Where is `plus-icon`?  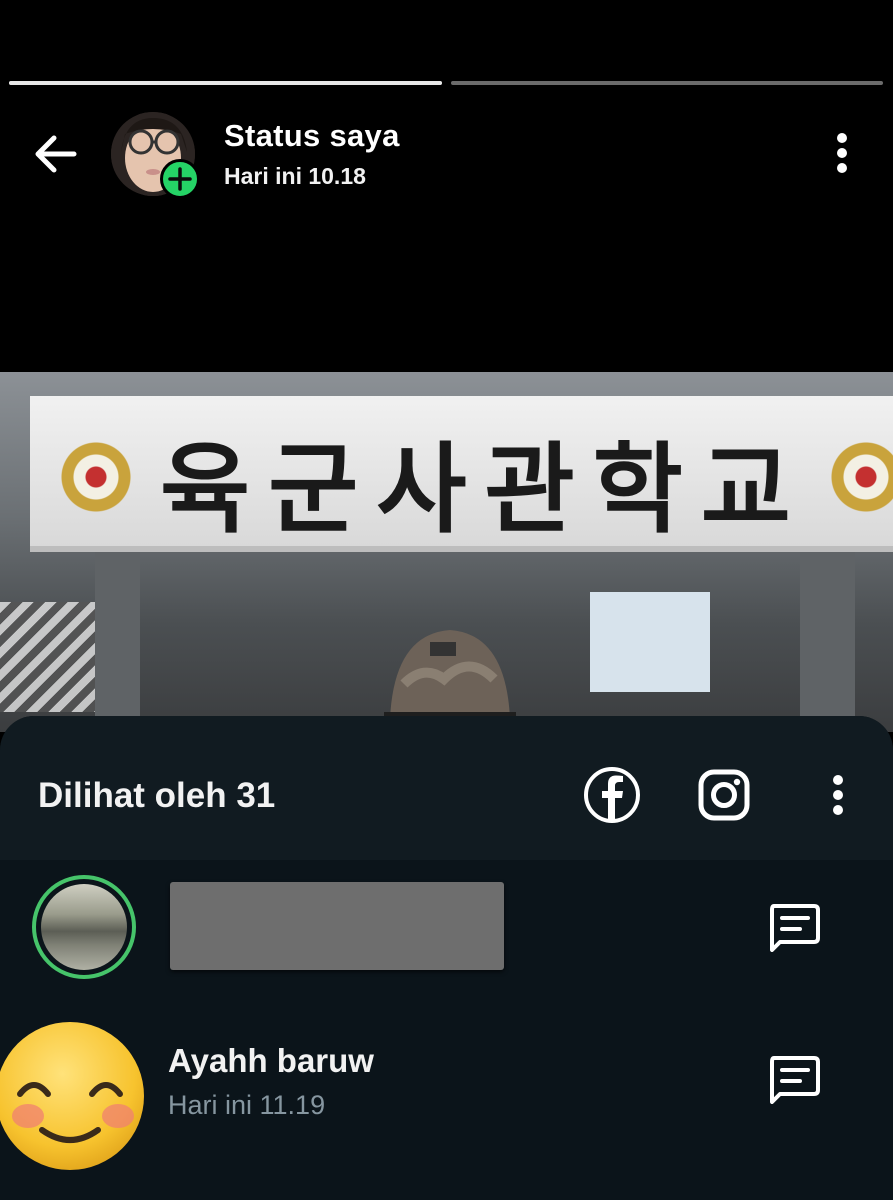
plus-icon is located at coordinates (180, 179).